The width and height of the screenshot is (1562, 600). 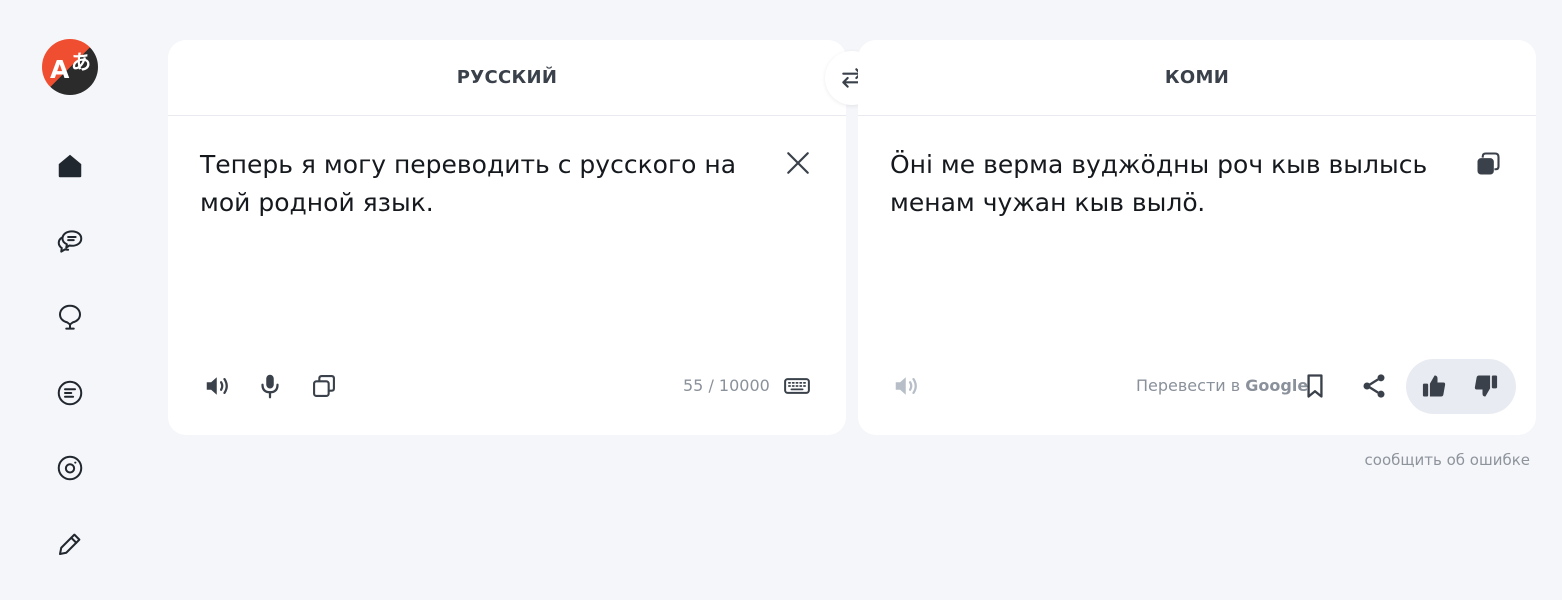 I want to click on sidebar-item-chat, so click(x=70, y=242).